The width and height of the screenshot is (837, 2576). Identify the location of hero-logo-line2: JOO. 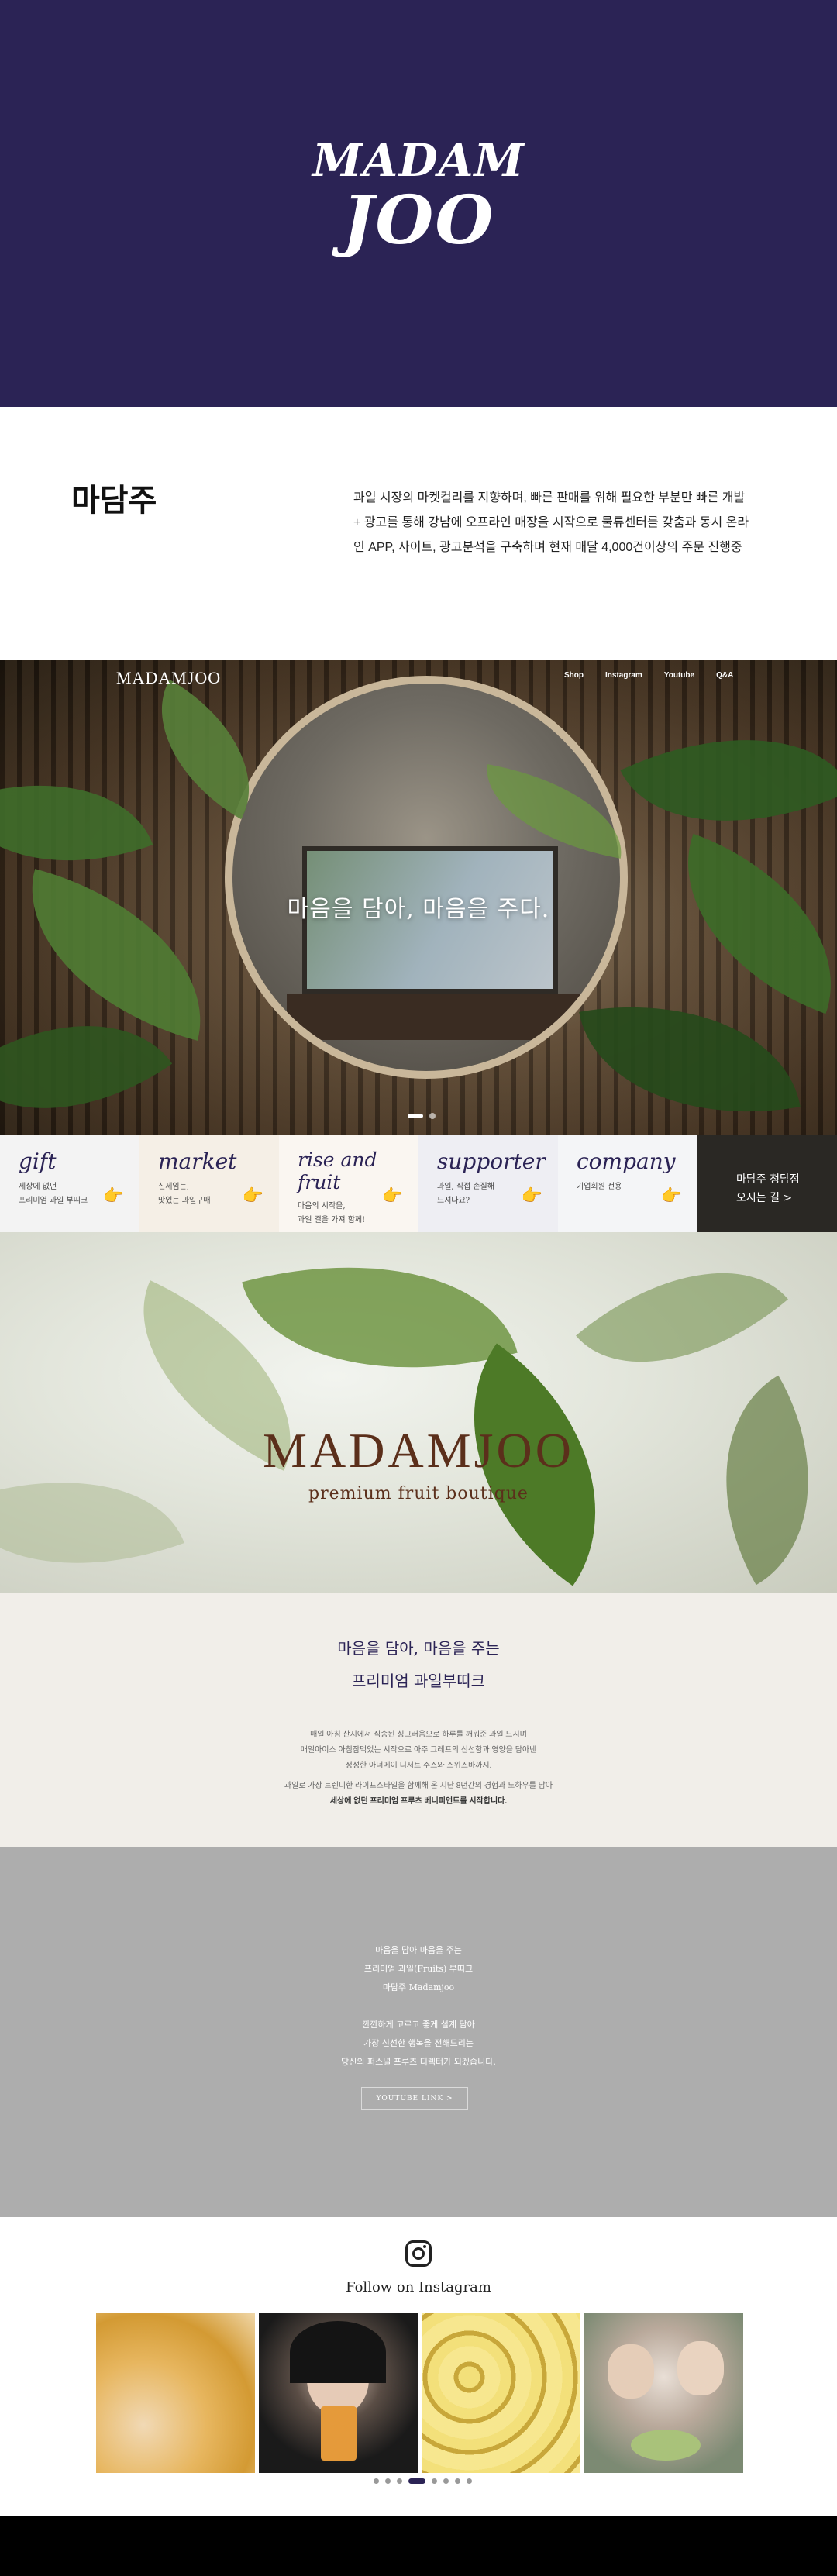
(418, 220).